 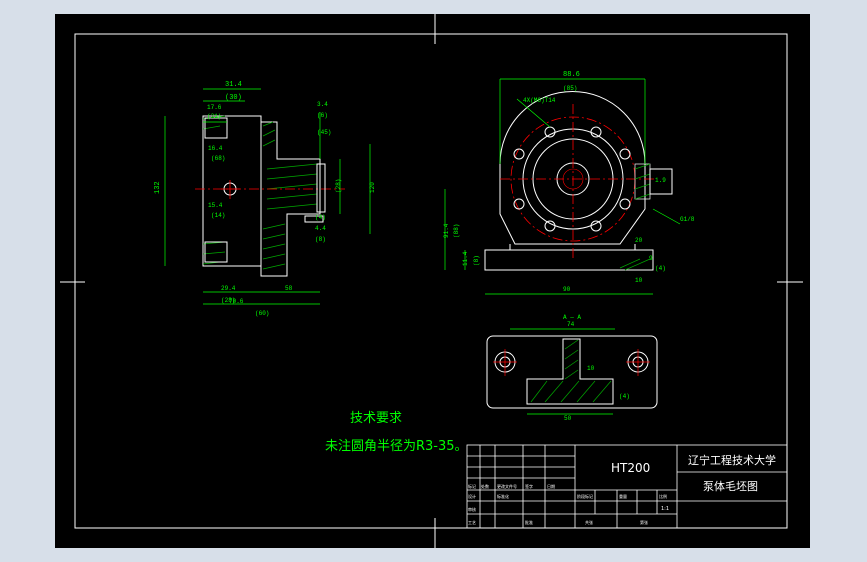 What do you see at coordinates (322, 104) in the screenshot?
I see `side-view-dim-right-a: 3.4` at bounding box center [322, 104].